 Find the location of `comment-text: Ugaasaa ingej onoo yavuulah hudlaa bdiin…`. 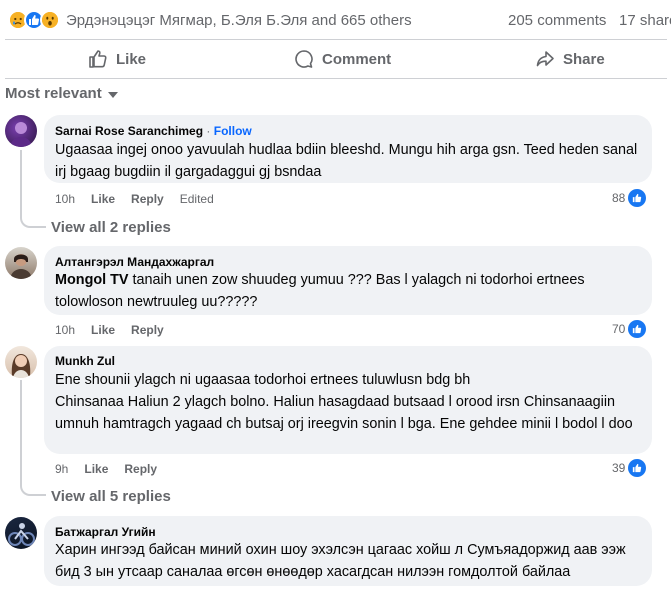

comment-text: Ugaasaa ingej onoo yavuulah hudlaa bdiin… is located at coordinates (346, 161).